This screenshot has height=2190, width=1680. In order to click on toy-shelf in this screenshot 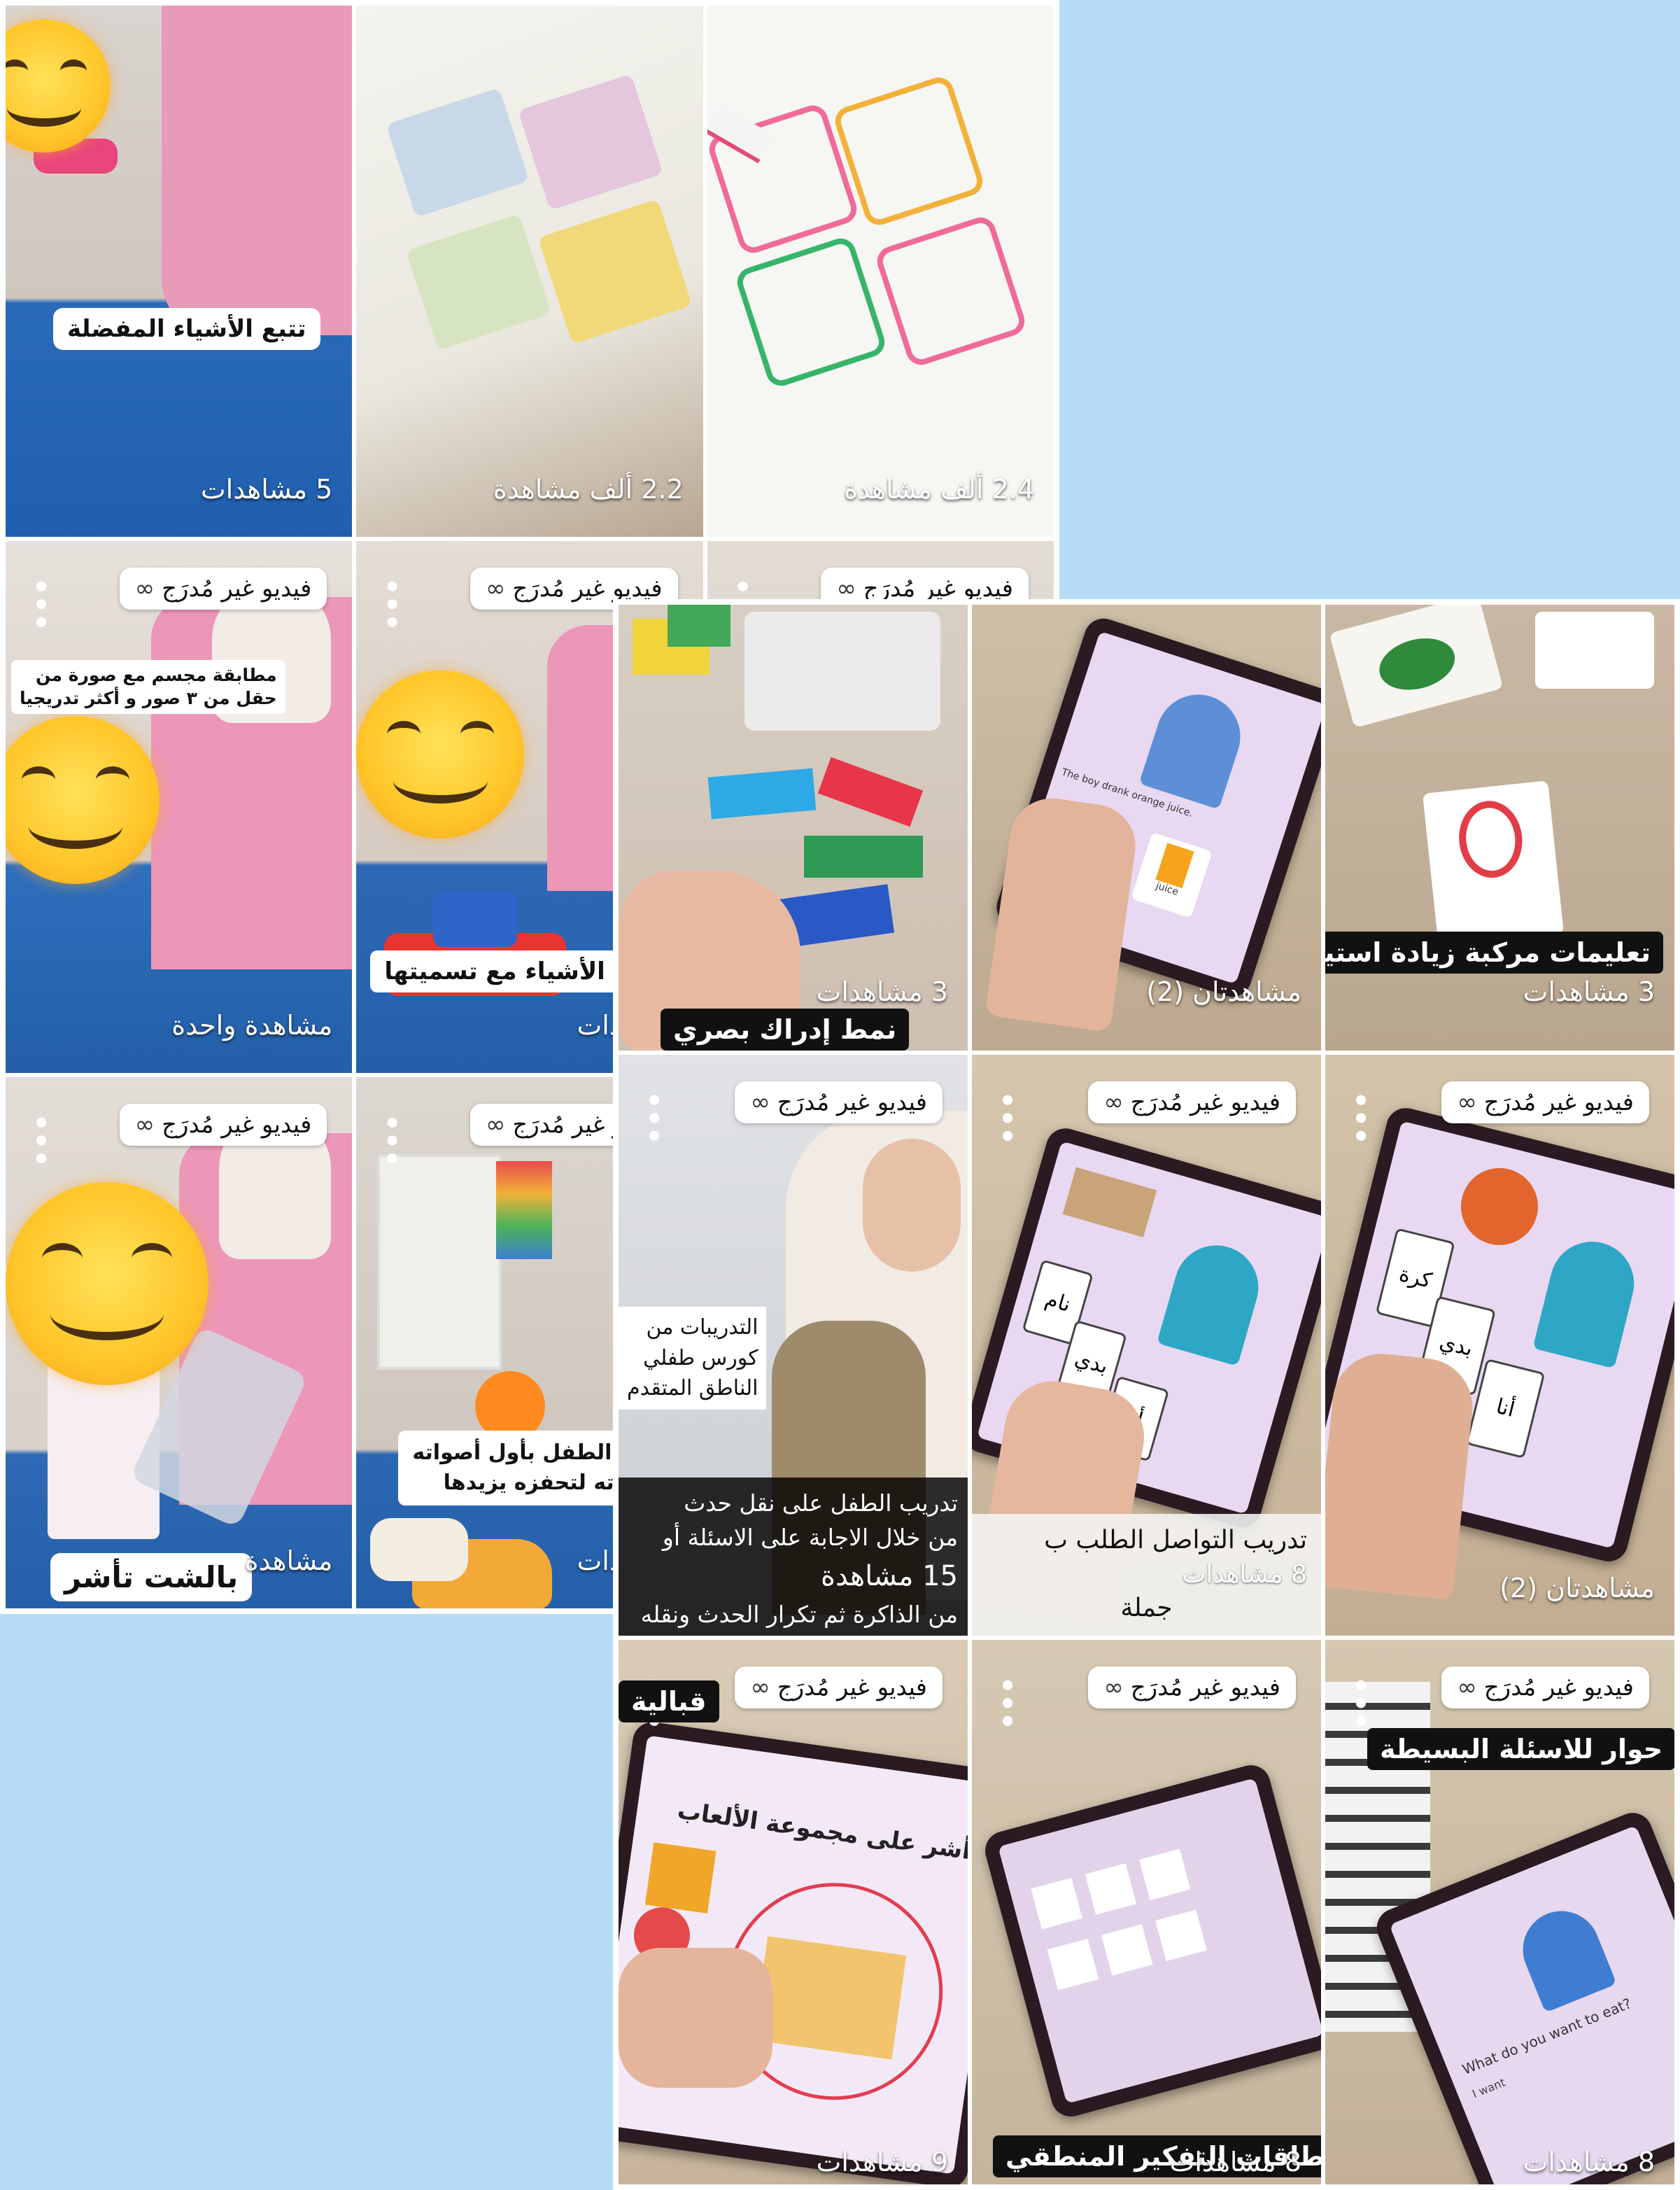, I will do `click(830, 1998)`.